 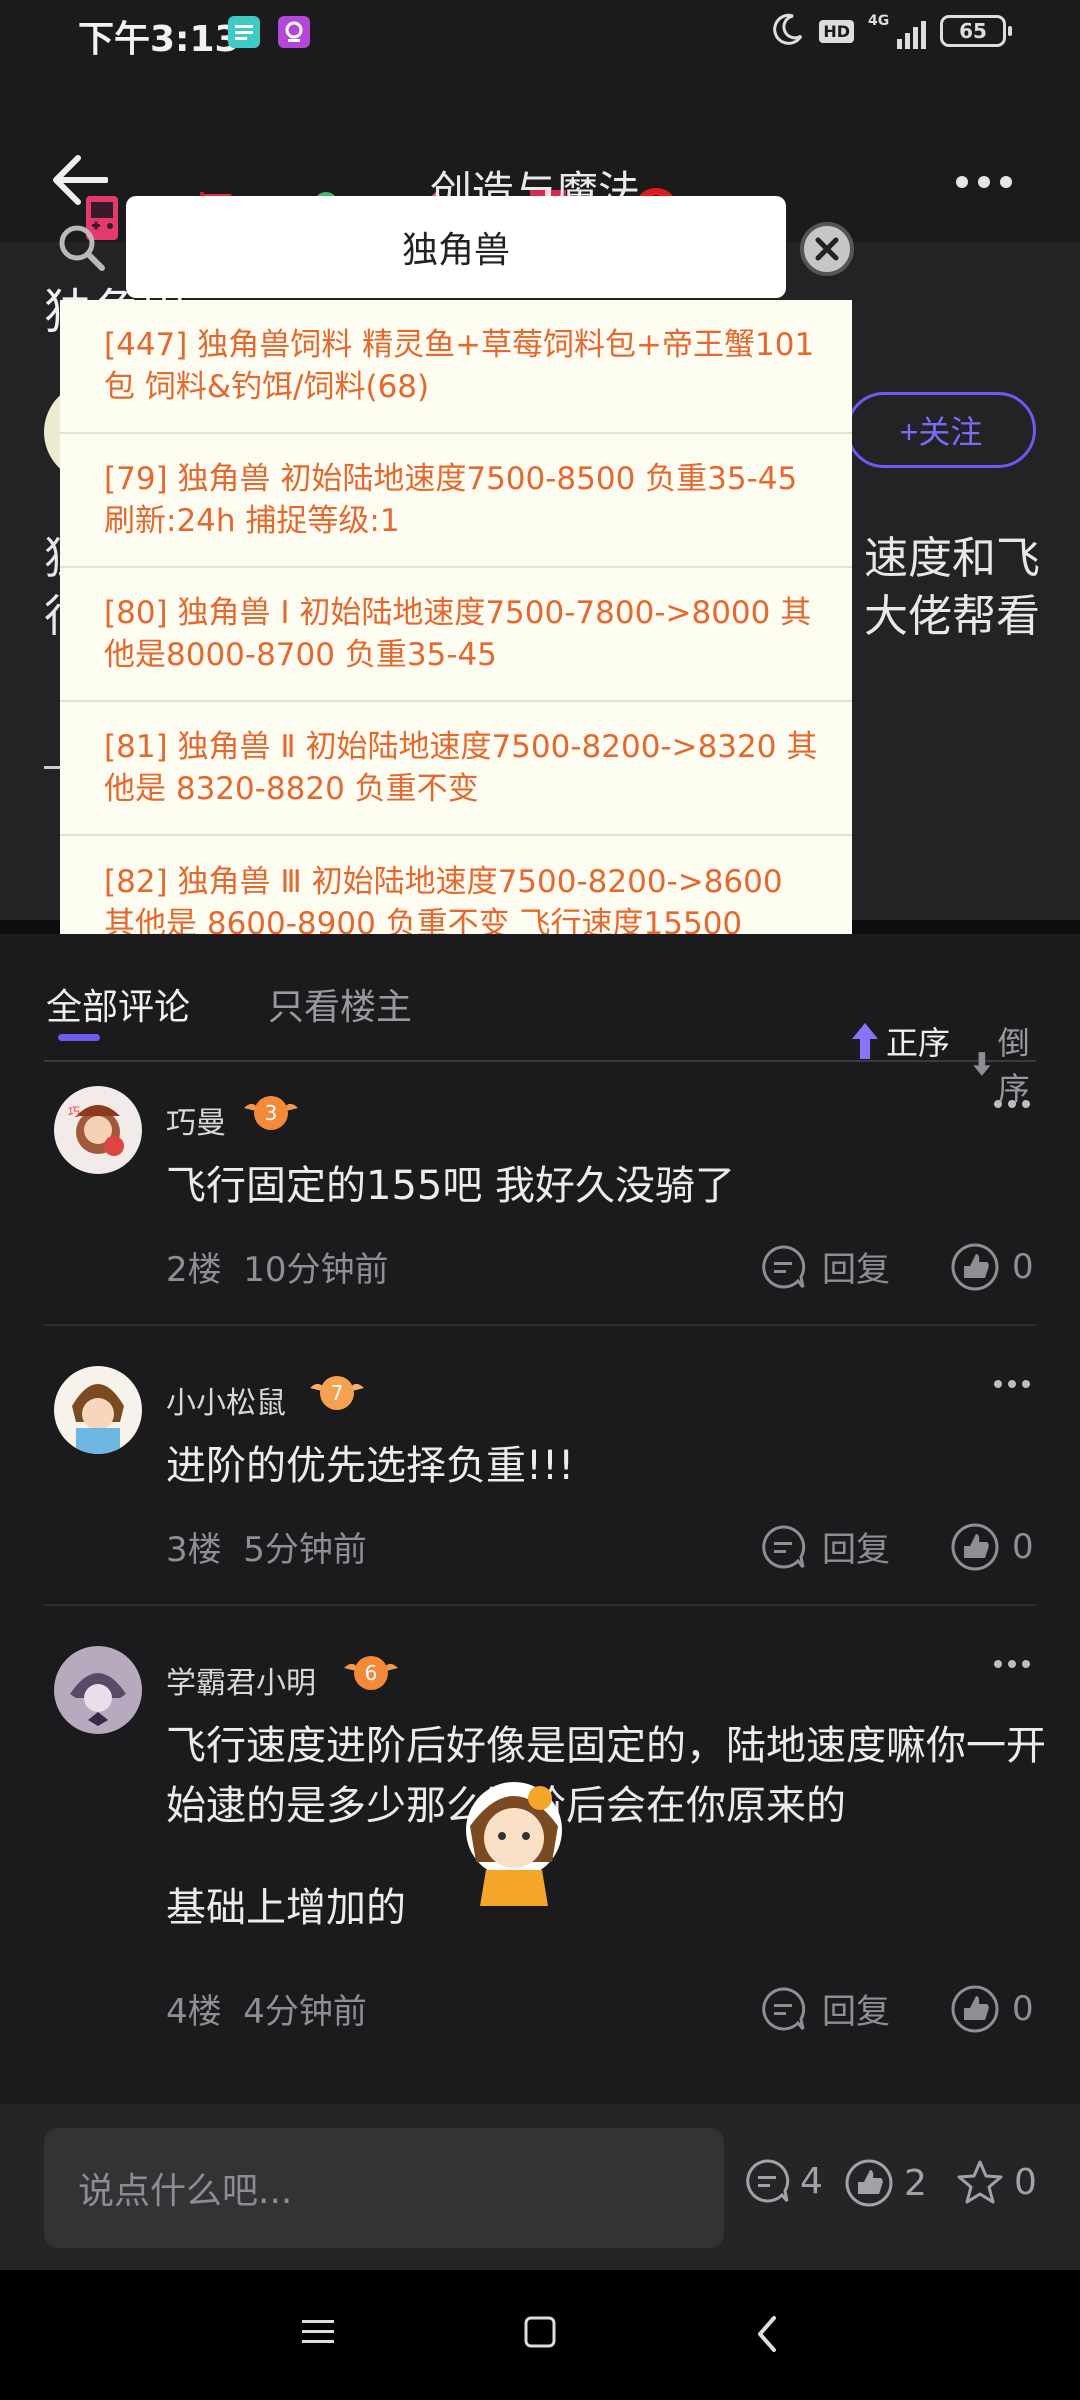 What do you see at coordinates (836, 31) in the screenshot?
I see `hd-badge: HD` at bounding box center [836, 31].